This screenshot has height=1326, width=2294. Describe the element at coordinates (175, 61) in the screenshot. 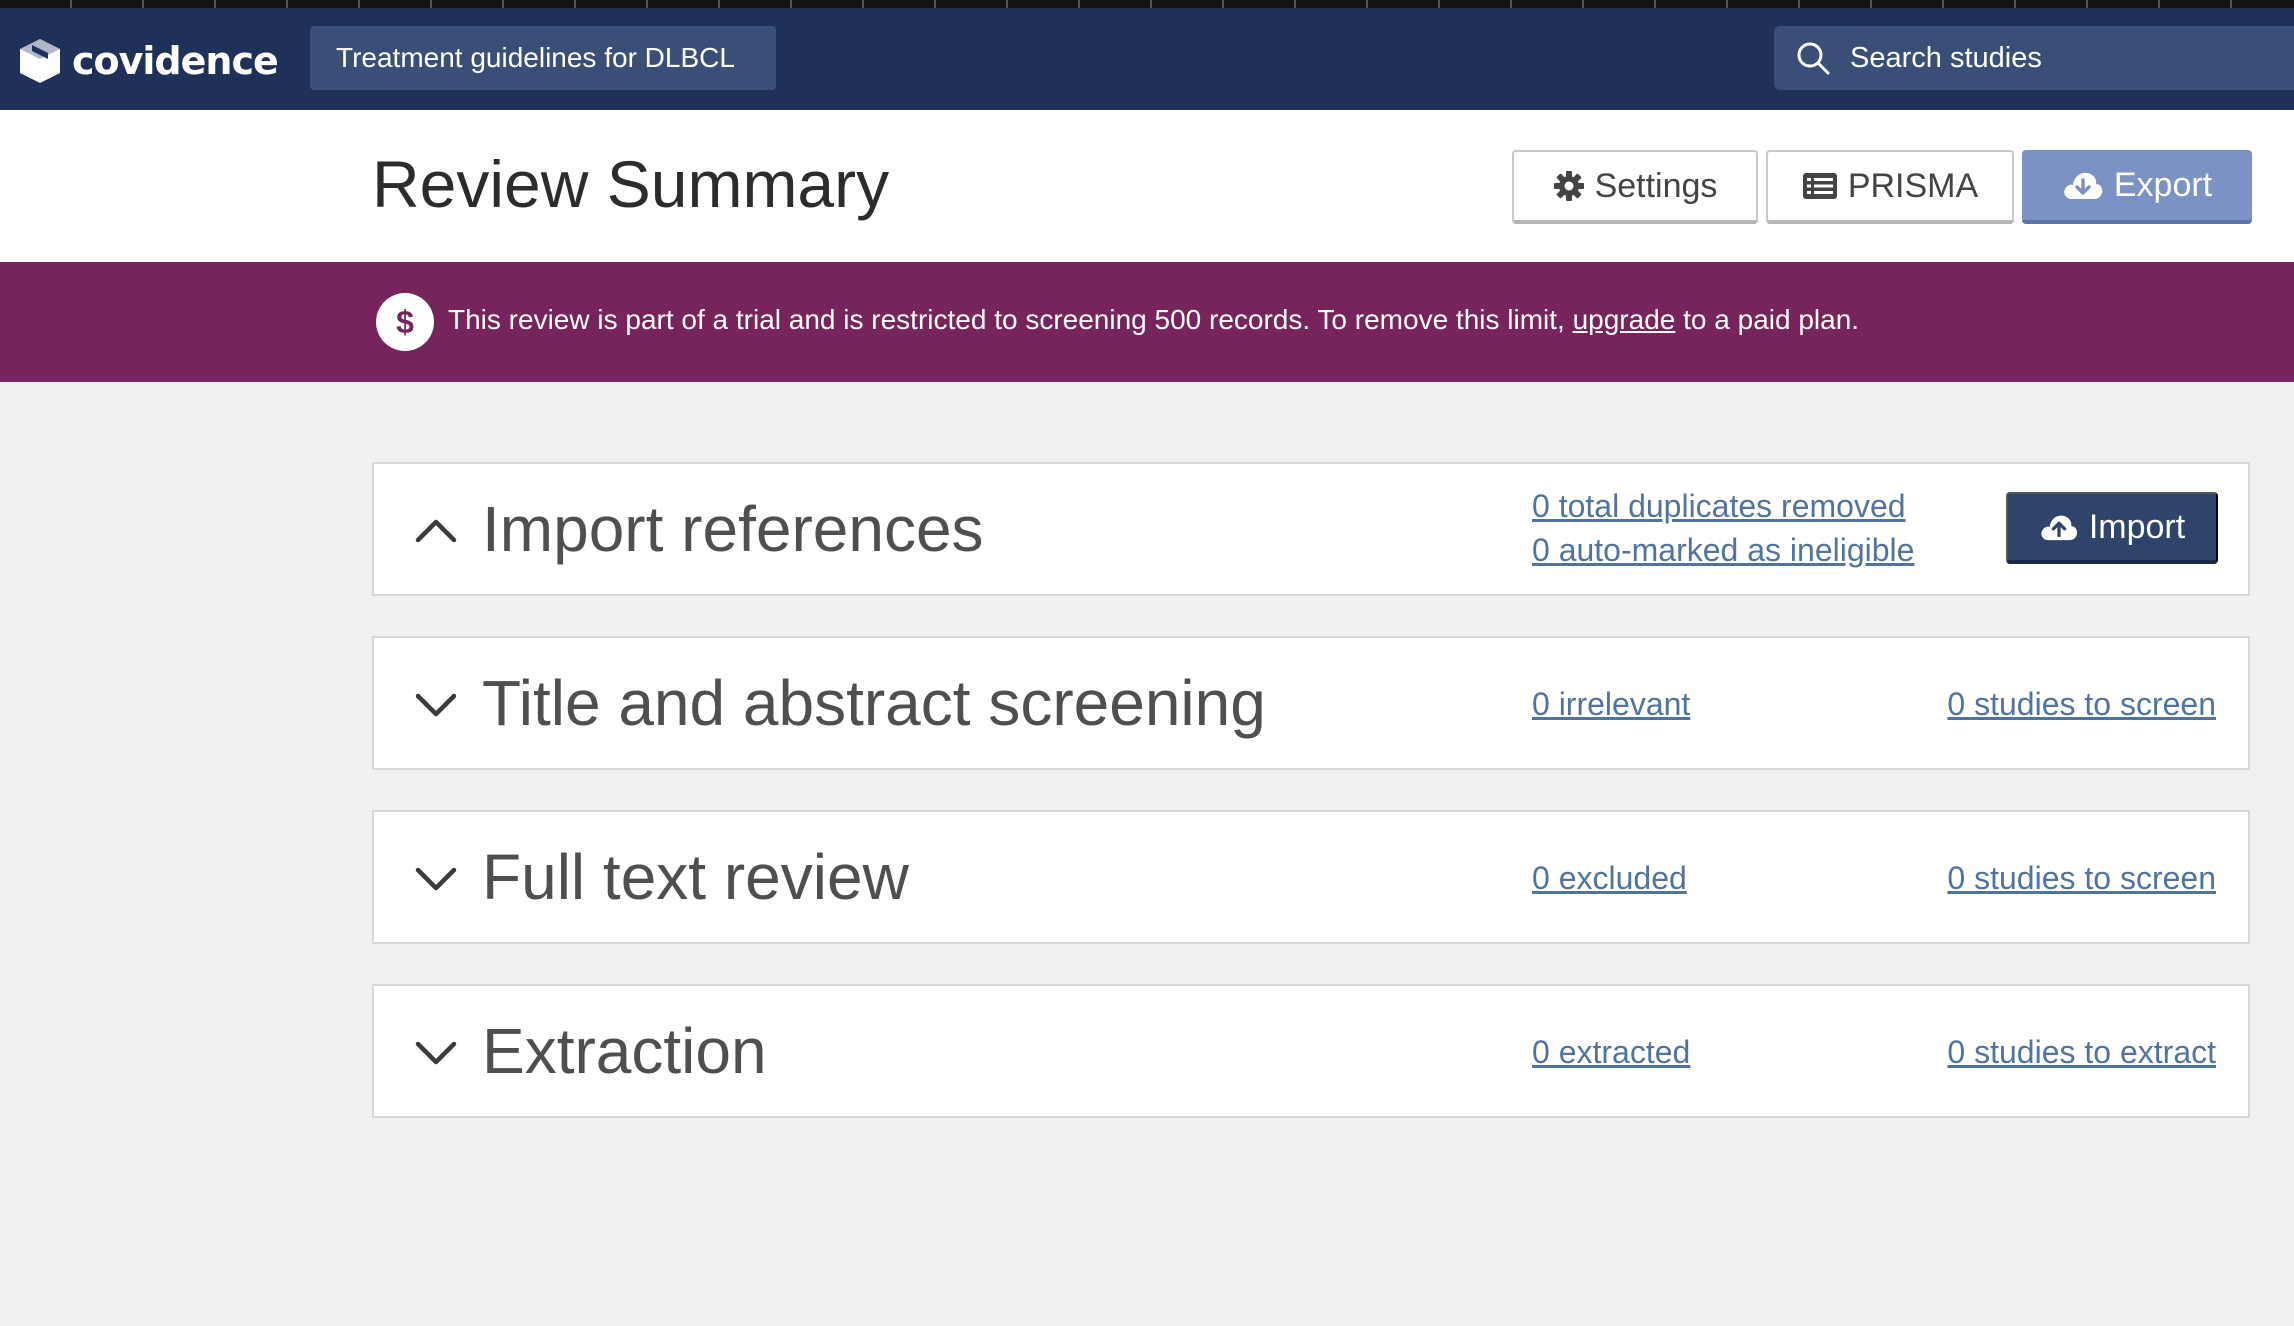

I see `brand-name: covidence` at that location.